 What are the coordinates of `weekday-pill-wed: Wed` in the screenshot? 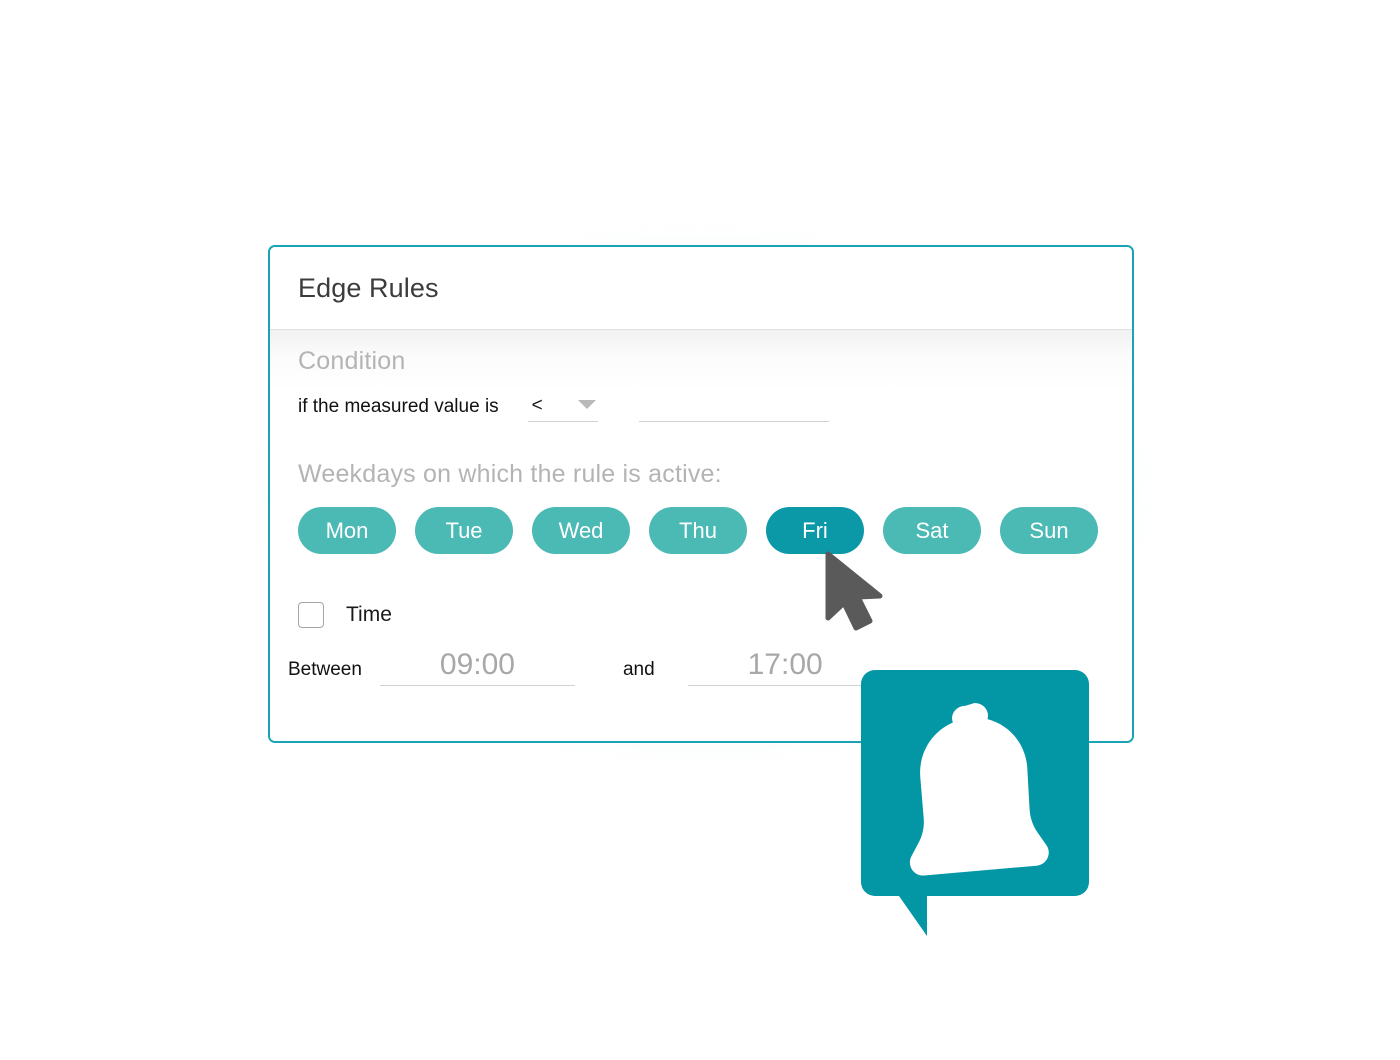 It's located at (581, 530).